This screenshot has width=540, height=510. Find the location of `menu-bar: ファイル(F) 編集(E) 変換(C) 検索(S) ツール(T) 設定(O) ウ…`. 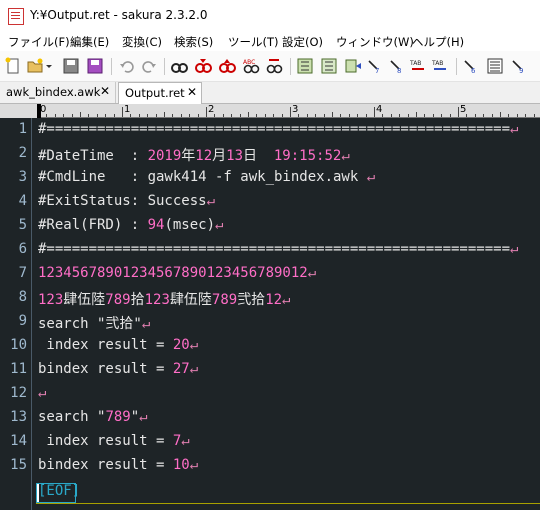

menu-bar: ファイル(F) 編集(E) 変換(C) 検索(S) ツール(T) 設定(O) ウ… is located at coordinates (270, 41).